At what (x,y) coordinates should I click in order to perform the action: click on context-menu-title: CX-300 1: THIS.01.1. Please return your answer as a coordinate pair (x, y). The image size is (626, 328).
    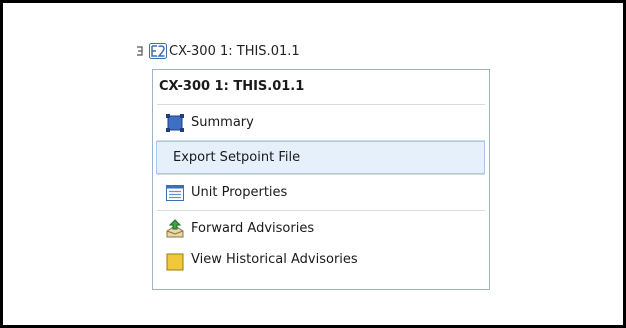
    Looking at the image, I should click on (232, 86).